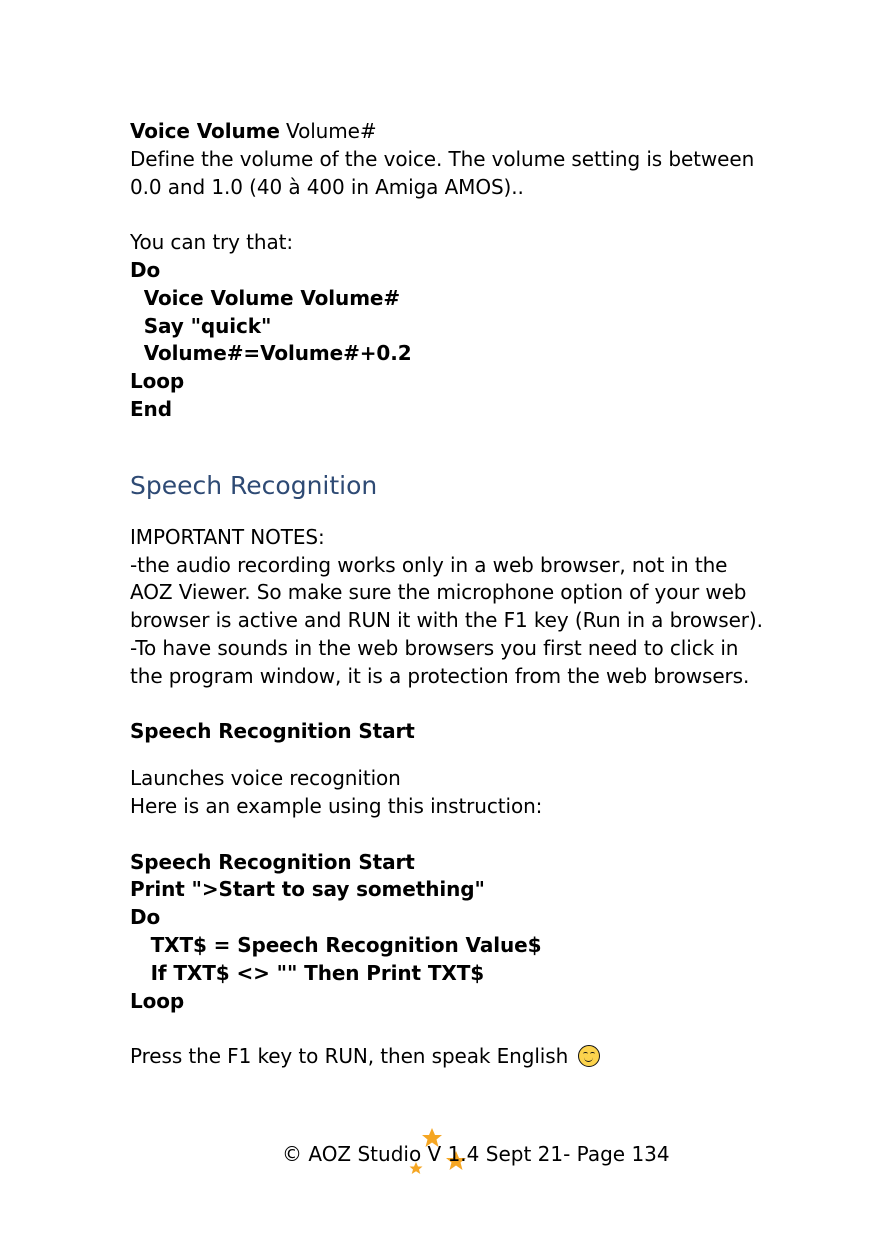  What do you see at coordinates (151, 408) in the screenshot?
I see `code-line: End` at bounding box center [151, 408].